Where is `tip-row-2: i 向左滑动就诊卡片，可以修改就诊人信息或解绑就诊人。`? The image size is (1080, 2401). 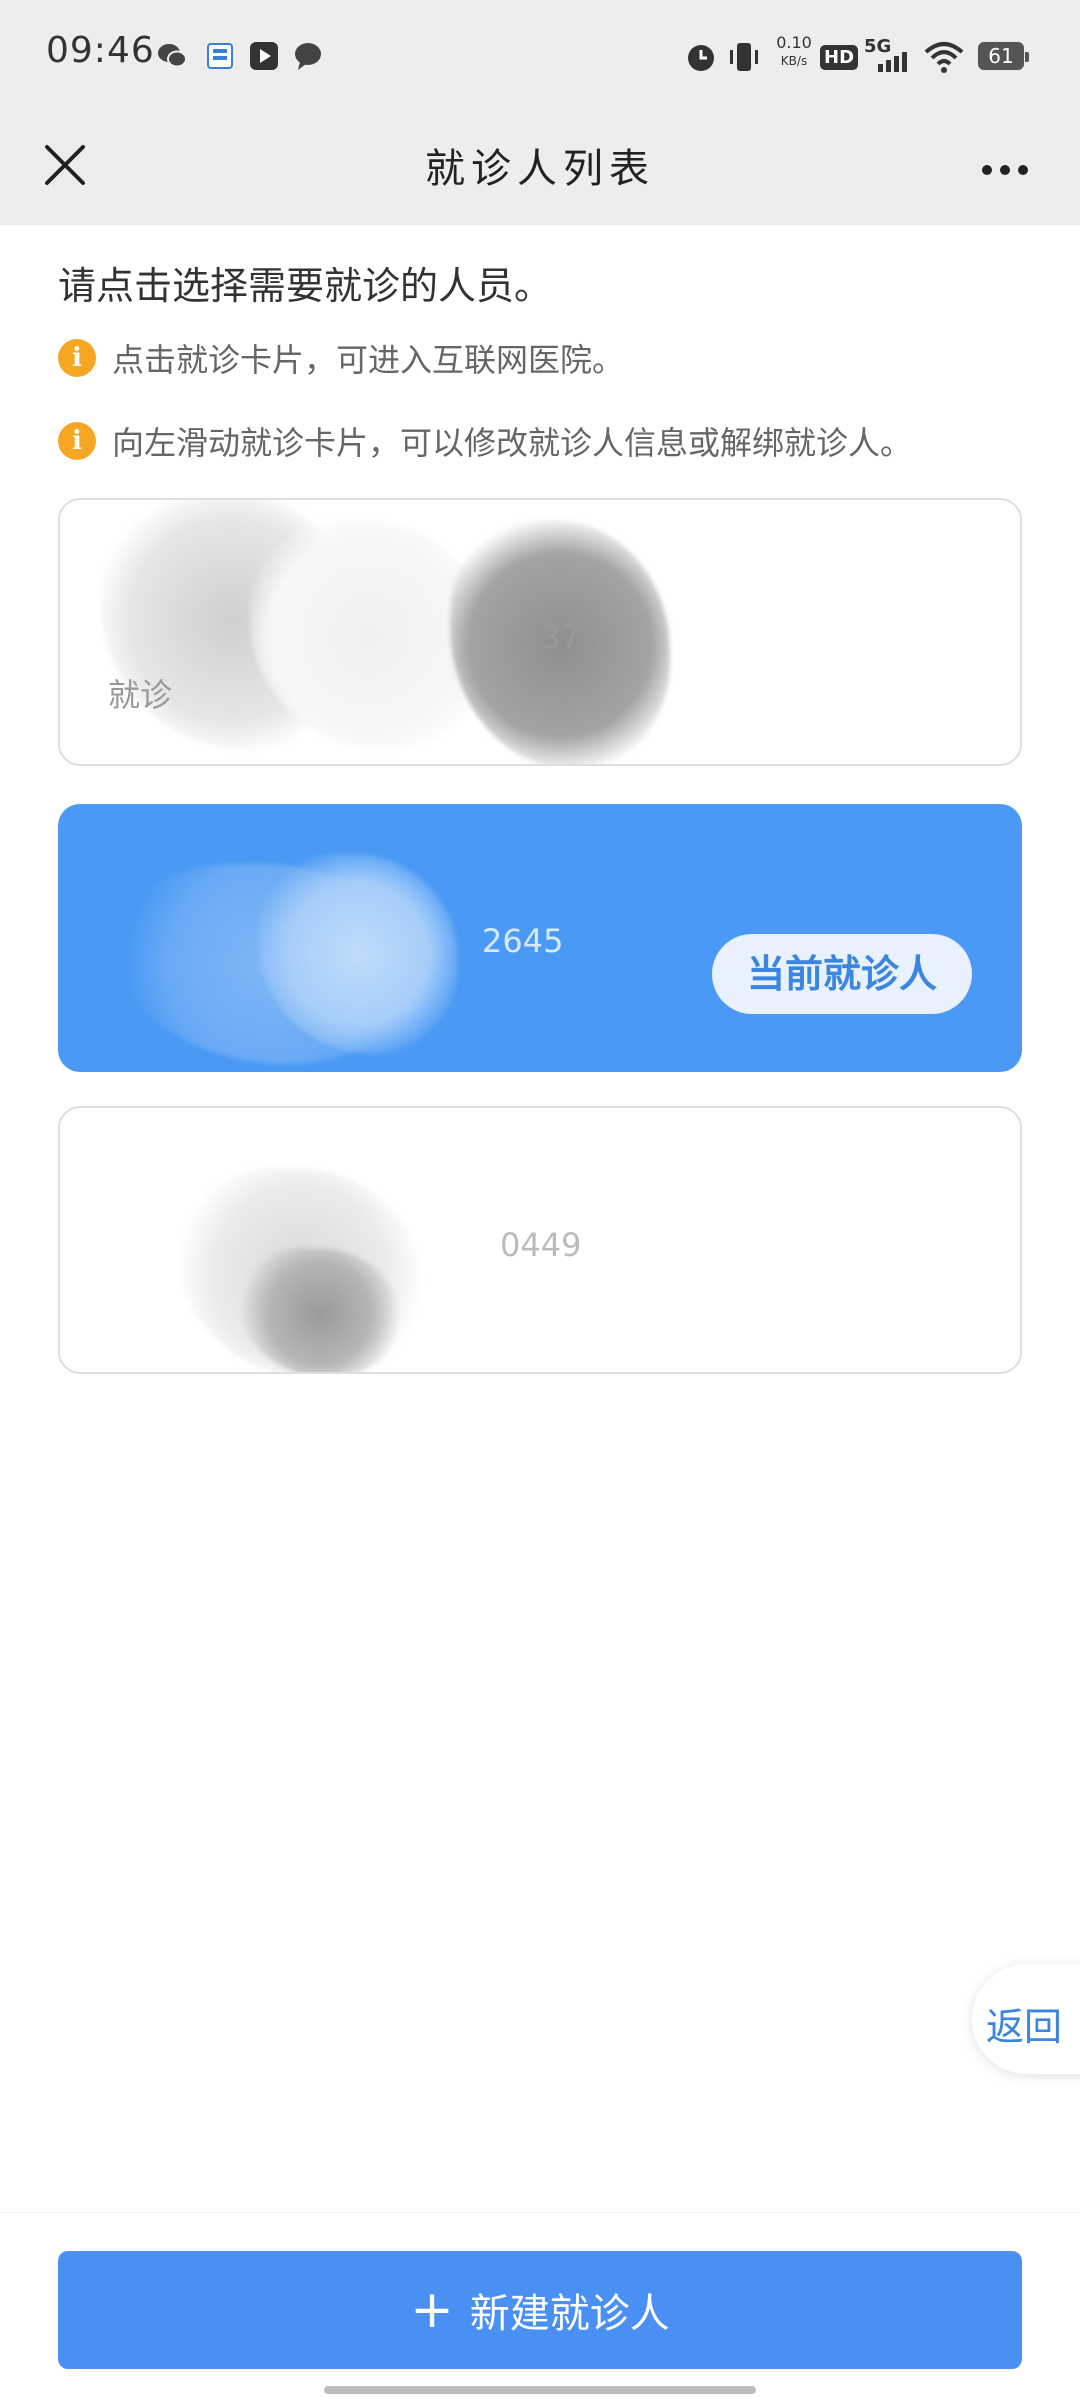
tip-row-2: i 向左滑动就诊卡片，可以修改就诊人信息或解绑就诊人。 is located at coordinates (485, 441).